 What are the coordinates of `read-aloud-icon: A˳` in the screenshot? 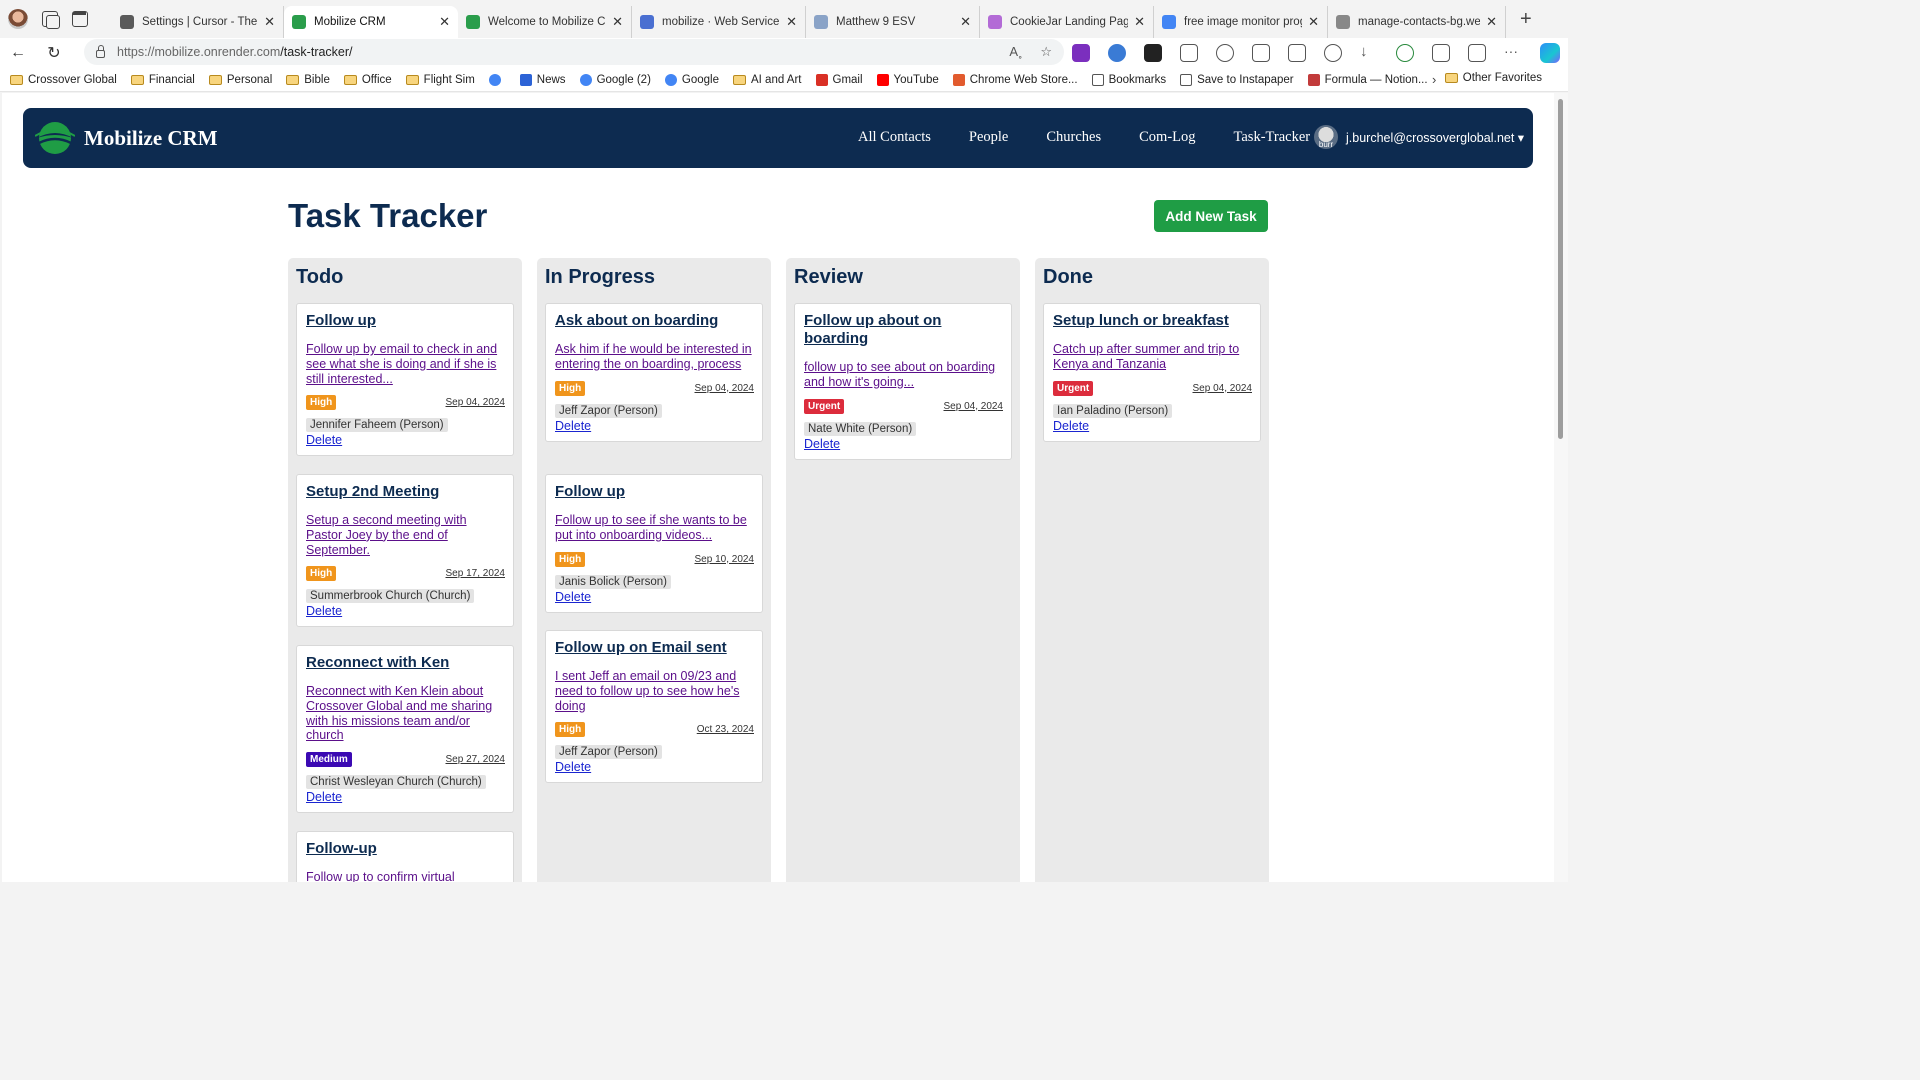 It's located at (1015, 52).